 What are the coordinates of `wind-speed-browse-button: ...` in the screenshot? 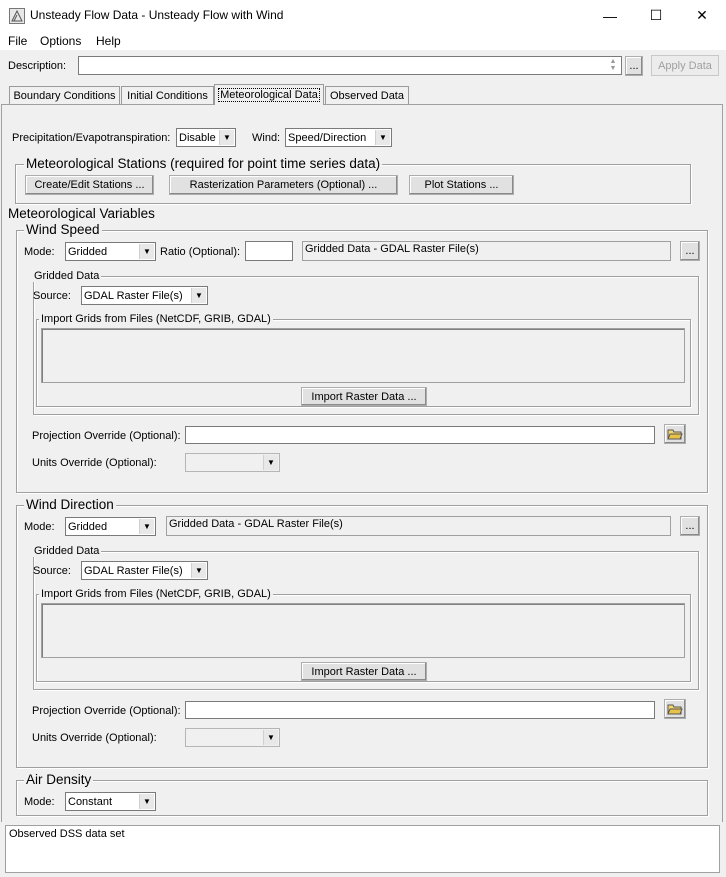 It's located at (690, 251).